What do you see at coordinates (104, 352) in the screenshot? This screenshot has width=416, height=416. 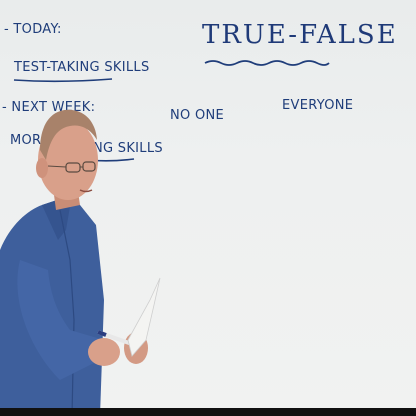 I see `left-hand` at bounding box center [104, 352].